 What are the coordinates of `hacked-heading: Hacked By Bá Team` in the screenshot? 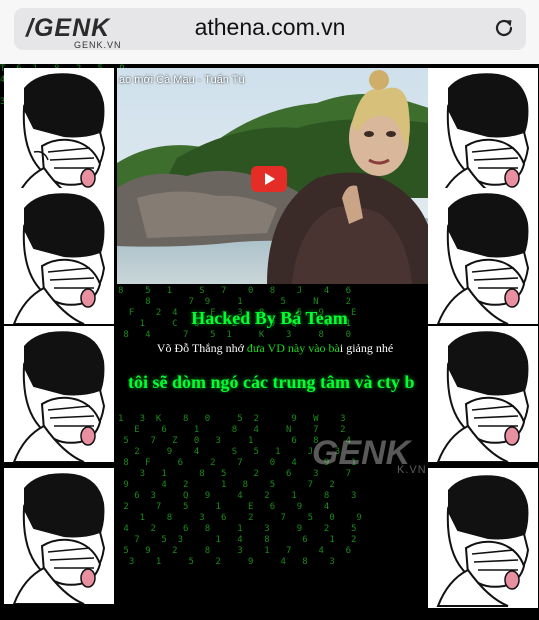 It's located at (269, 318).